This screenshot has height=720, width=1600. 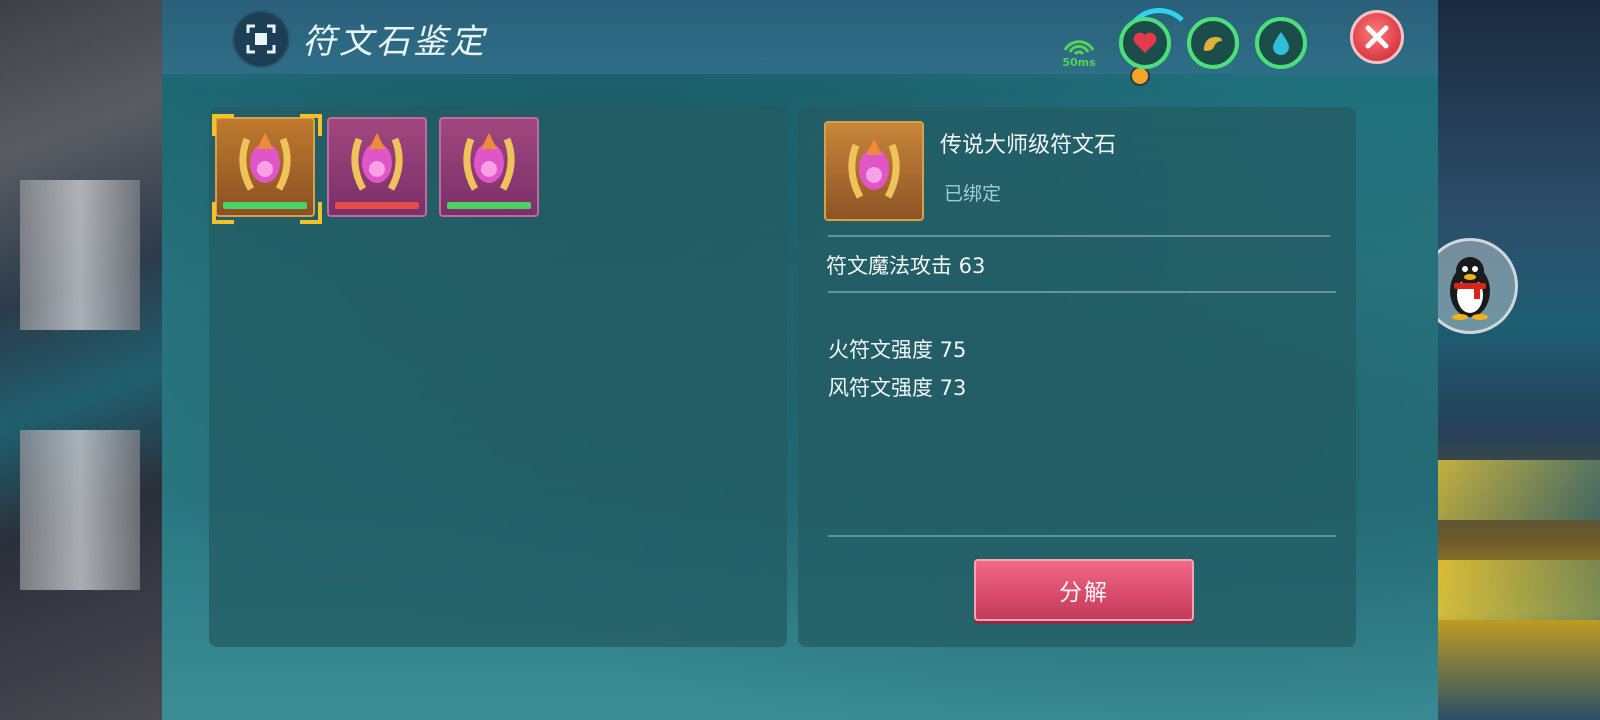 I want to click on food-icon, so click(x=1212, y=44).